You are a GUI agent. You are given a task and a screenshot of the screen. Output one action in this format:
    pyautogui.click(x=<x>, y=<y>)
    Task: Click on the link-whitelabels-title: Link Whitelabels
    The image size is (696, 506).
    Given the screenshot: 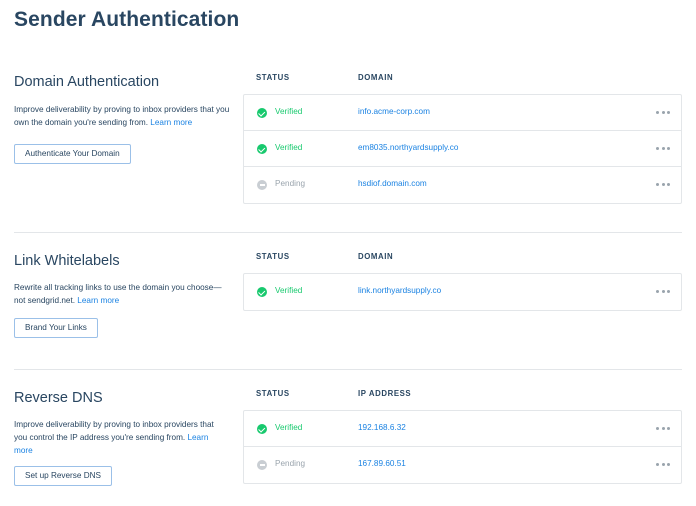 What is the action you would take?
    pyautogui.click(x=67, y=261)
    